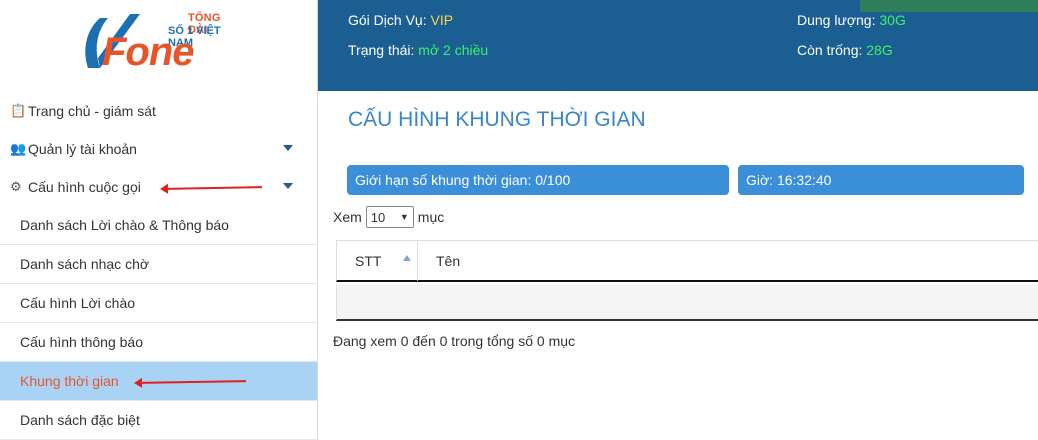 The image size is (1038, 440). Describe the element at coordinates (728, 261) in the screenshot. I see `column-header-name: Tên` at that location.